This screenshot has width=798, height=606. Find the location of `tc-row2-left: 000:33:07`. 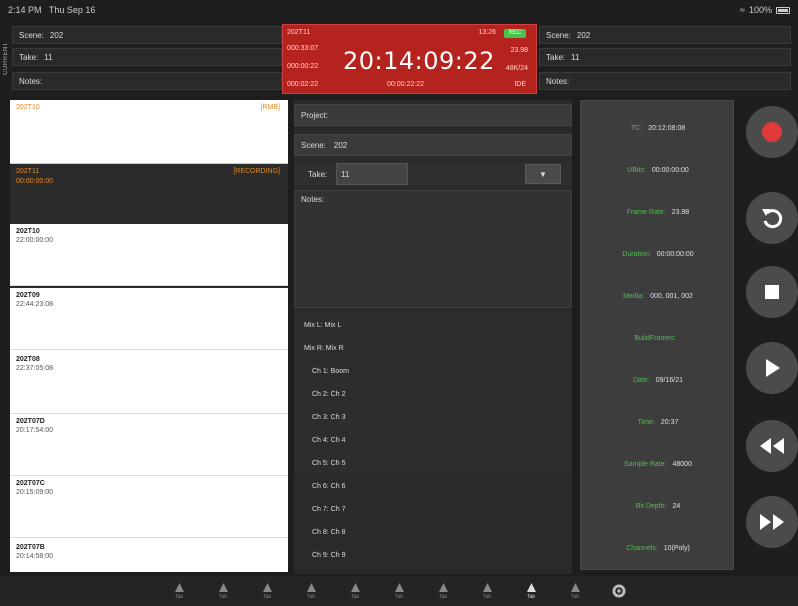

tc-row2-left: 000:33:07 is located at coordinates (303, 48).